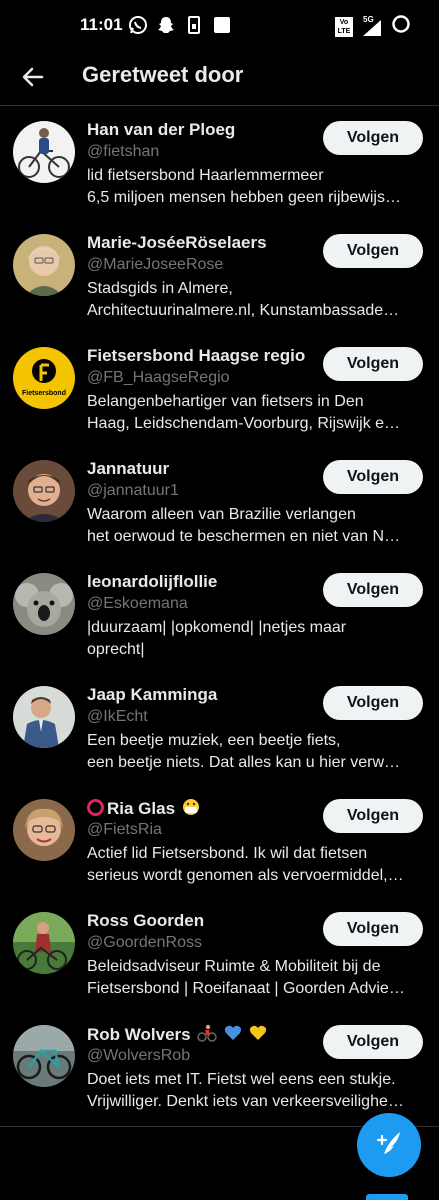  What do you see at coordinates (116, 649) in the screenshot?
I see `bio-line: oprecht|` at bounding box center [116, 649].